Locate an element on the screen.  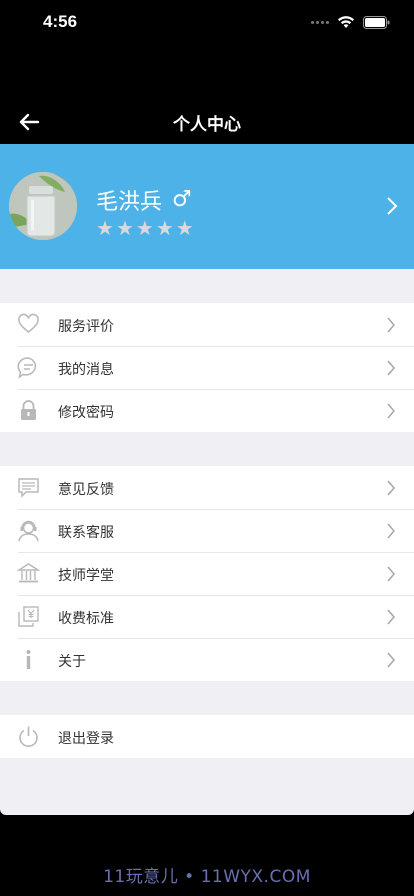
page-title: 个人中心 is located at coordinates (207, 124).